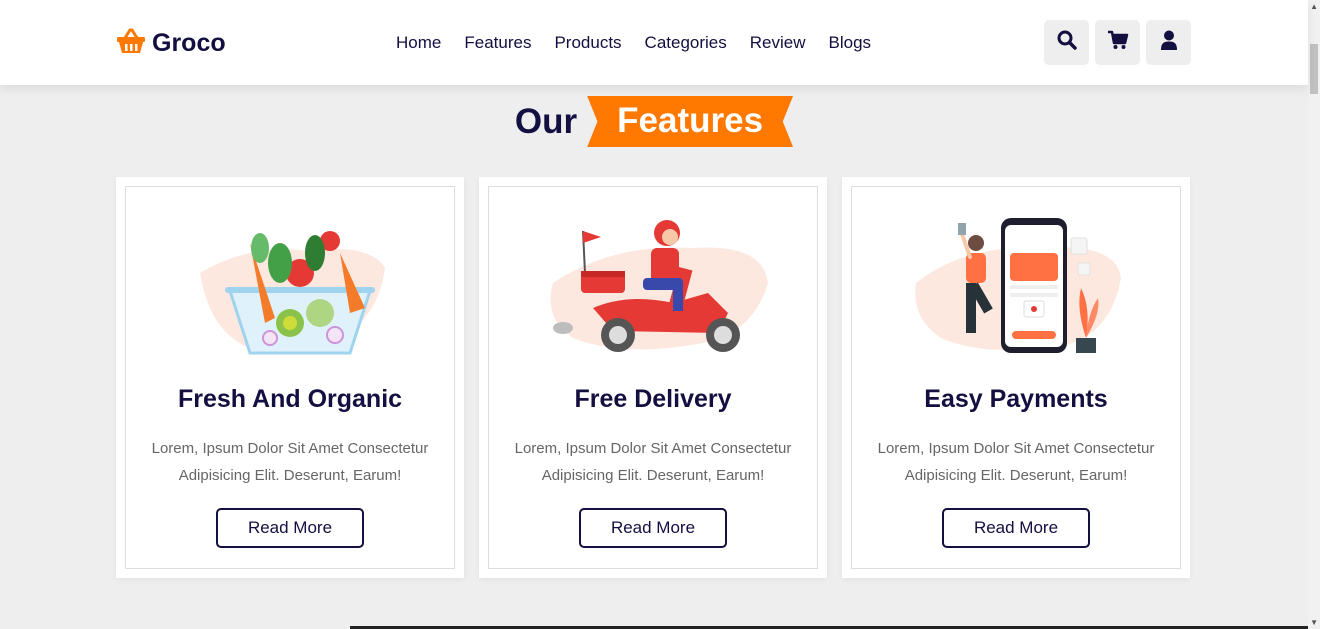  Describe the element at coordinates (1314, 6) in the screenshot. I see `scroll-up-arrow-icon: ▲` at that location.